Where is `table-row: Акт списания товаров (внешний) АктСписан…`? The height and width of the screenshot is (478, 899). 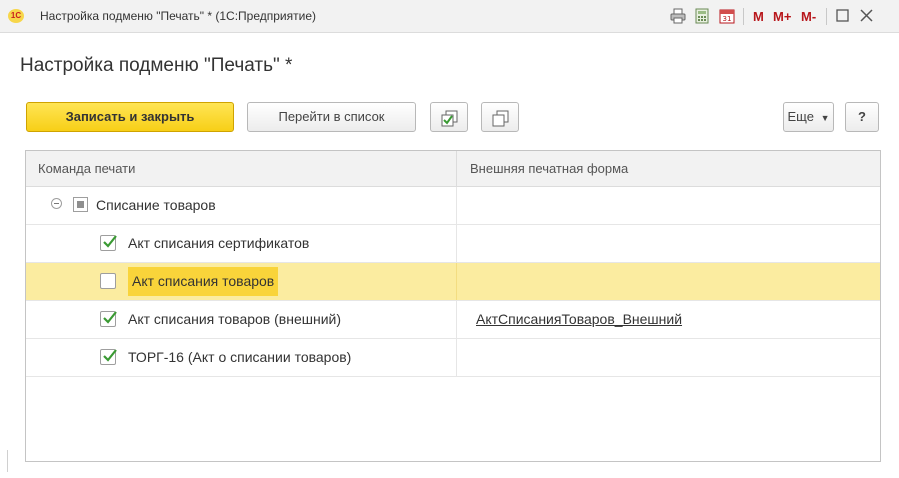 table-row: Акт списания товаров (внешний) АктСписан… is located at coordinates (453, 320).